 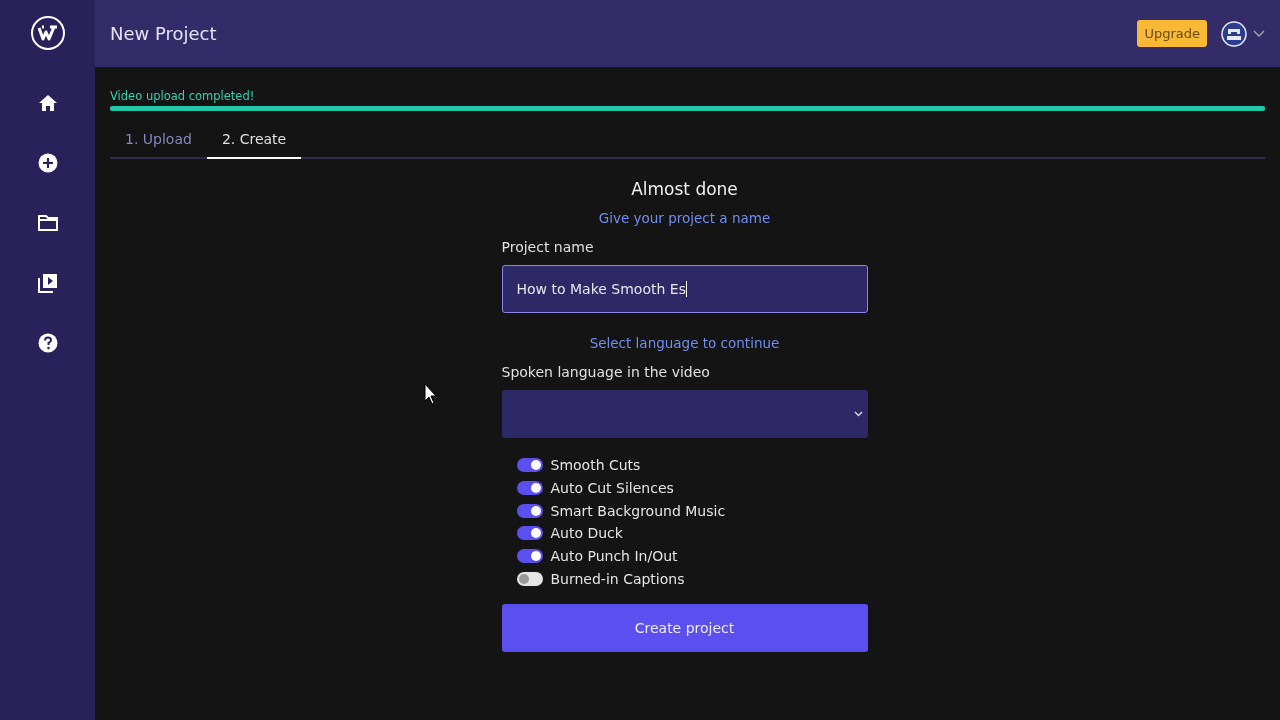 I want to click on step-tab: 1. Upload, so click(x=158, y=142).